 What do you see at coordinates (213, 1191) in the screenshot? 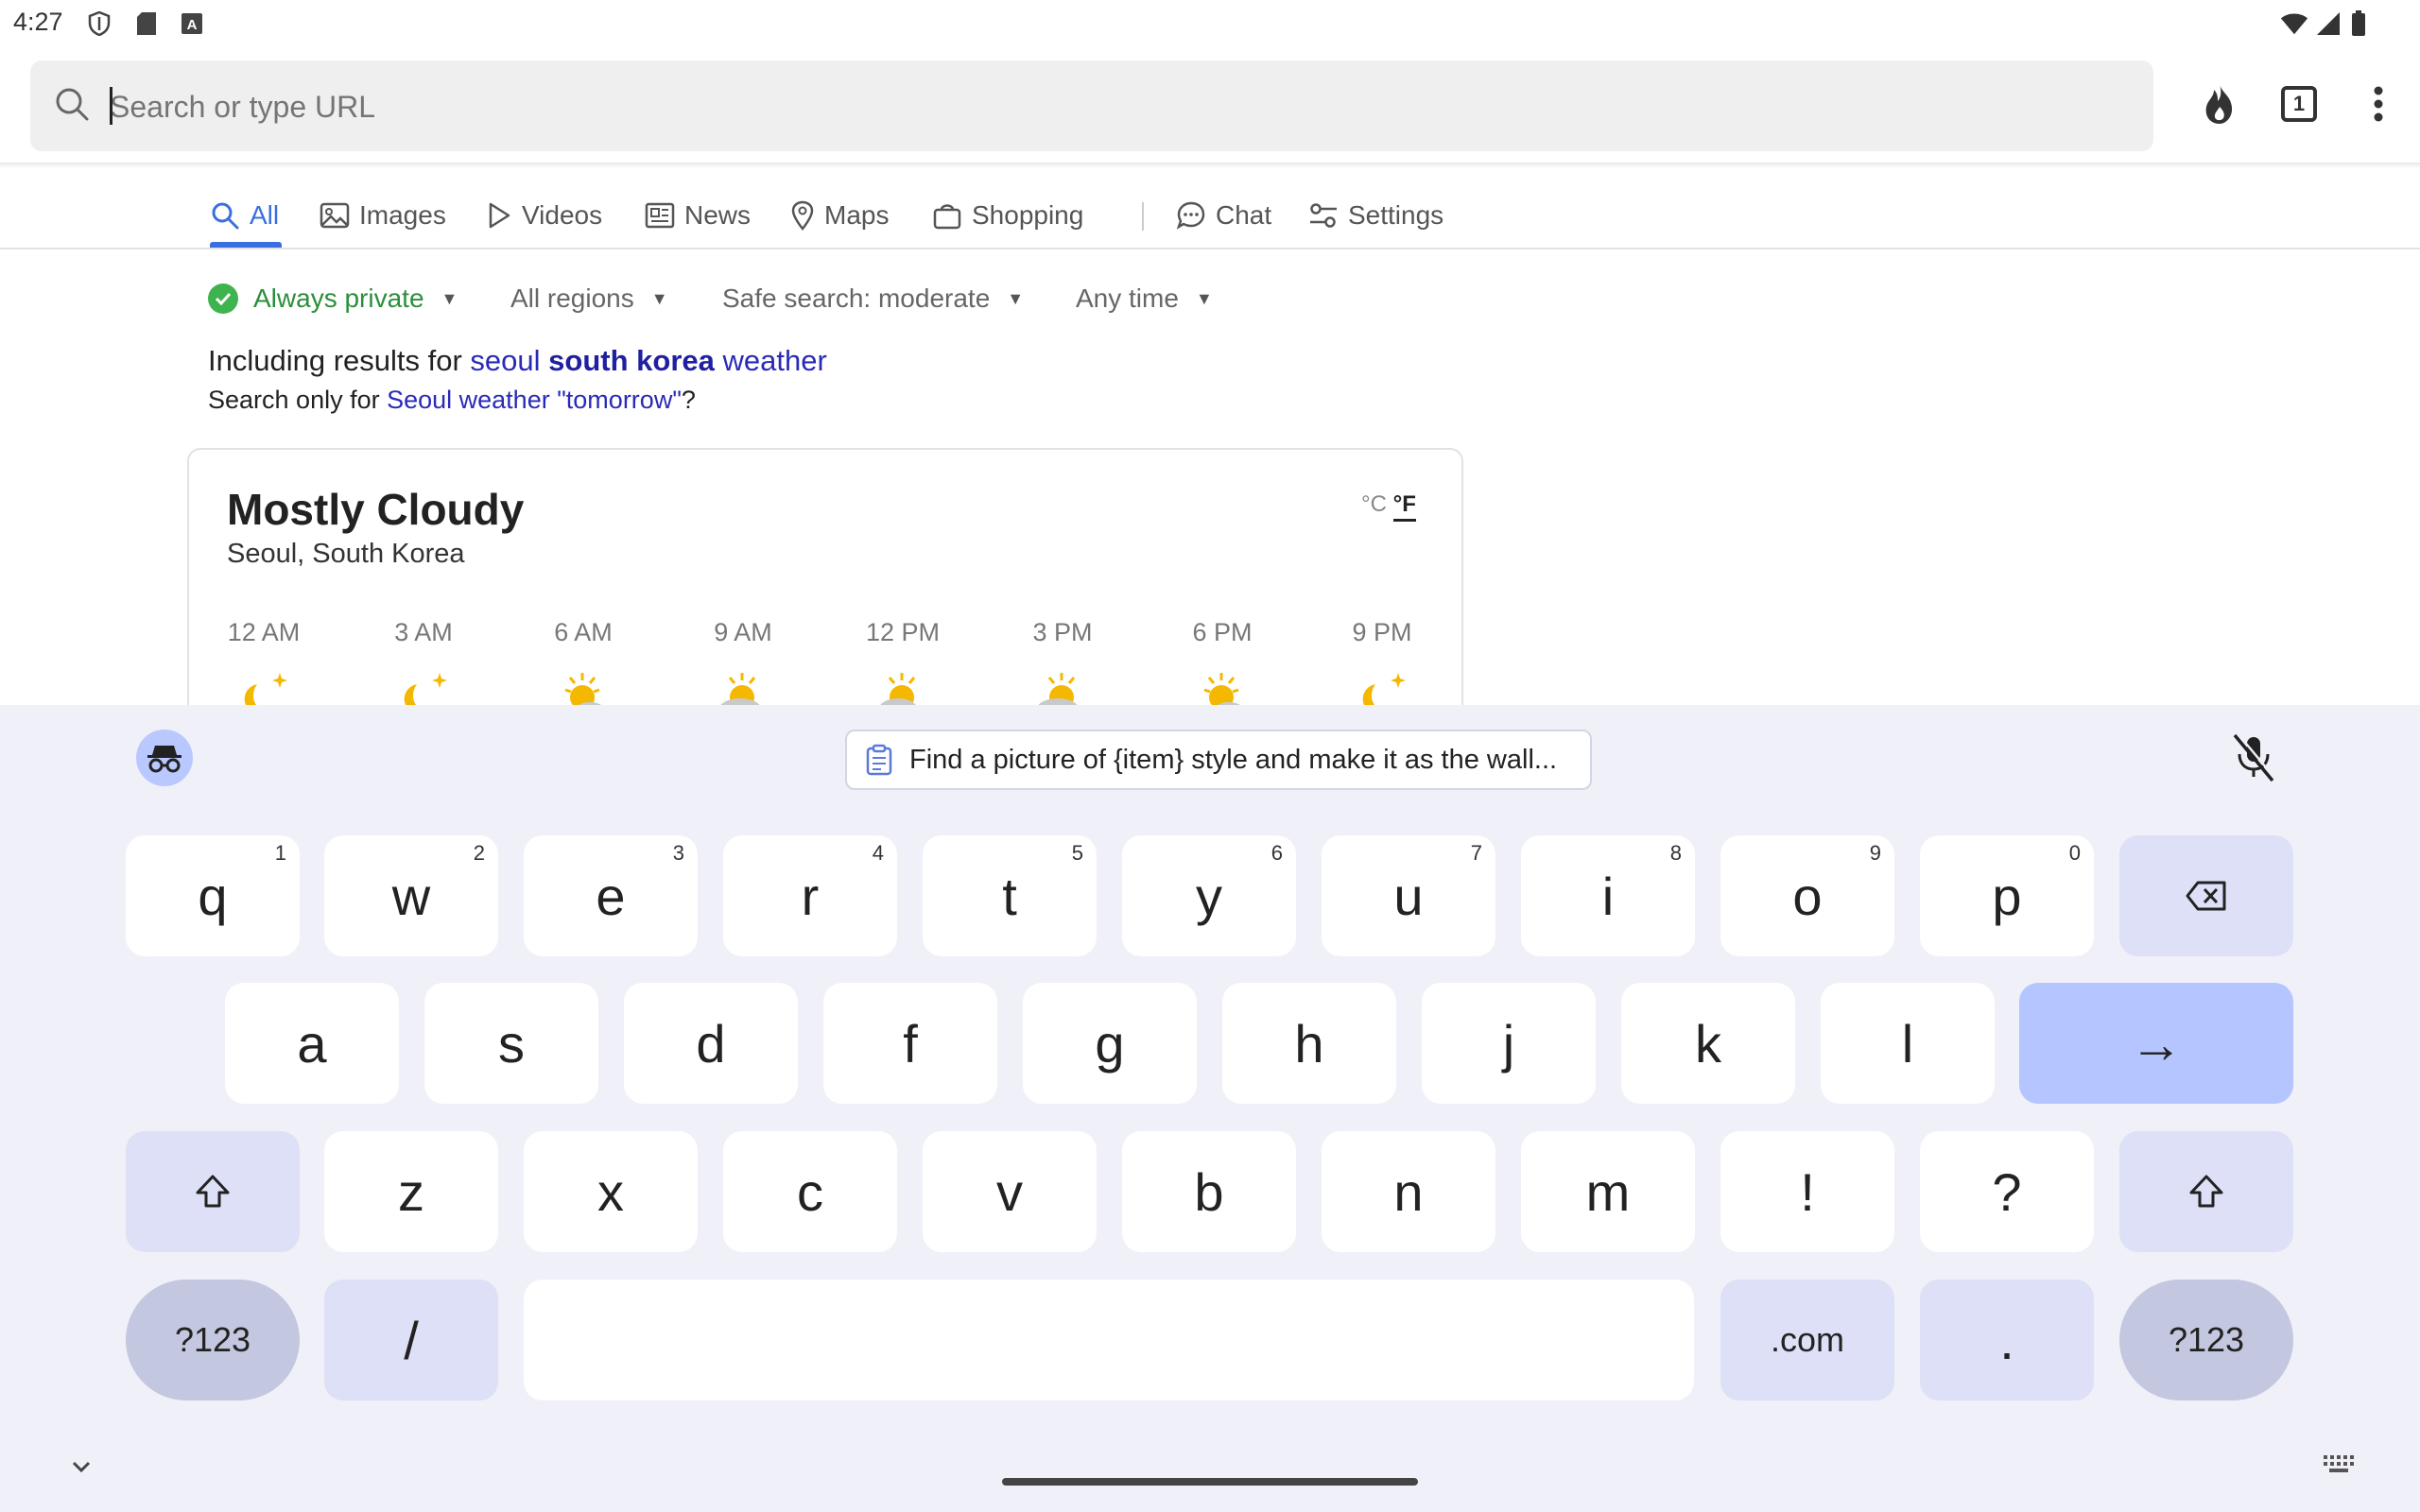
I see `shift-key-left` at bounding box center [213, 1191].